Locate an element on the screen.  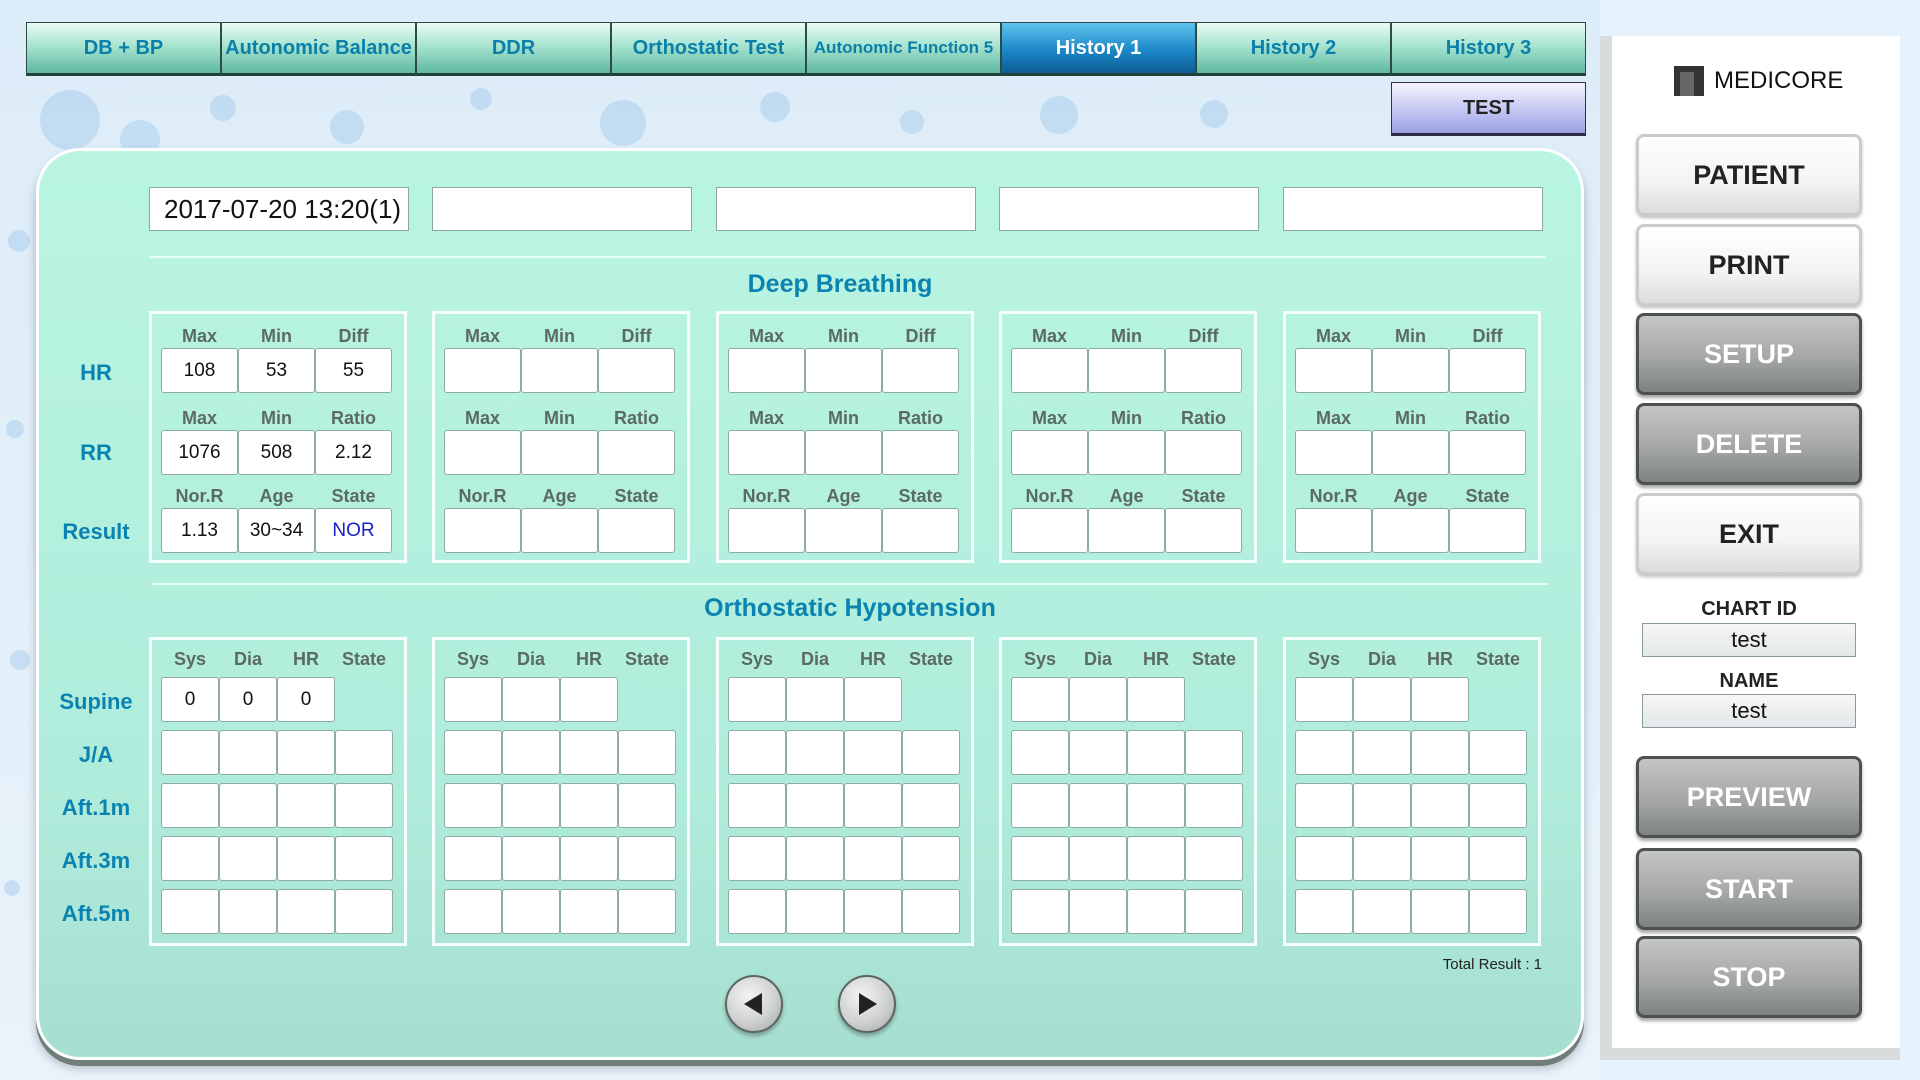
row-label-hr: HR is located at coordinates (96, 372).